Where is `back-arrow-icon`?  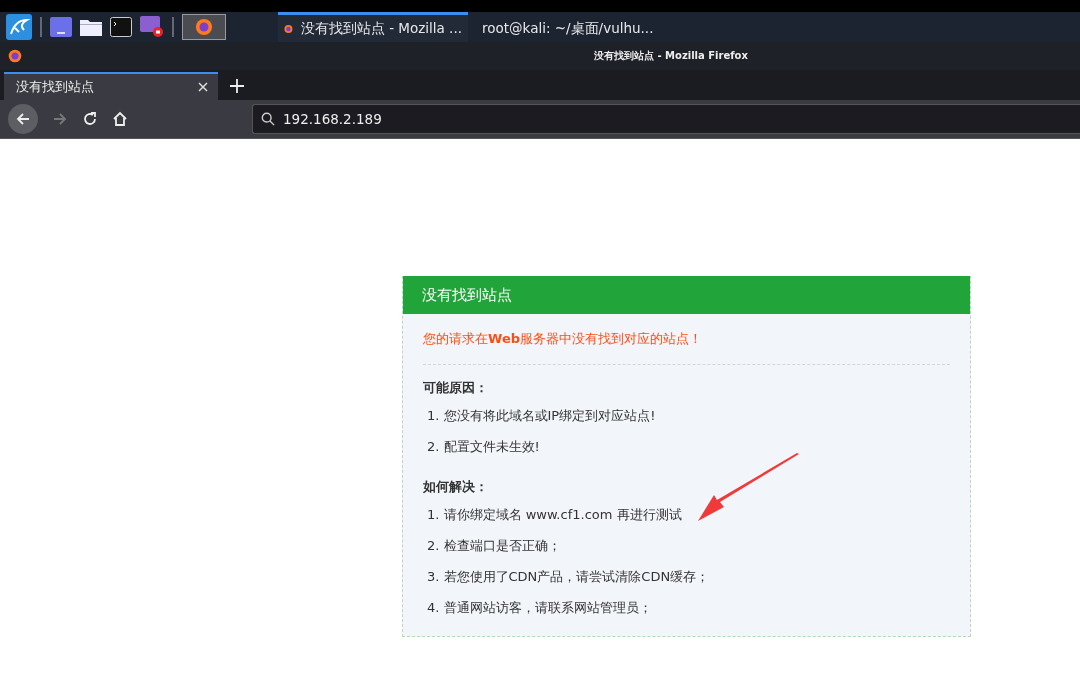
back-arrow-icon is located at coordinates (23, 119).